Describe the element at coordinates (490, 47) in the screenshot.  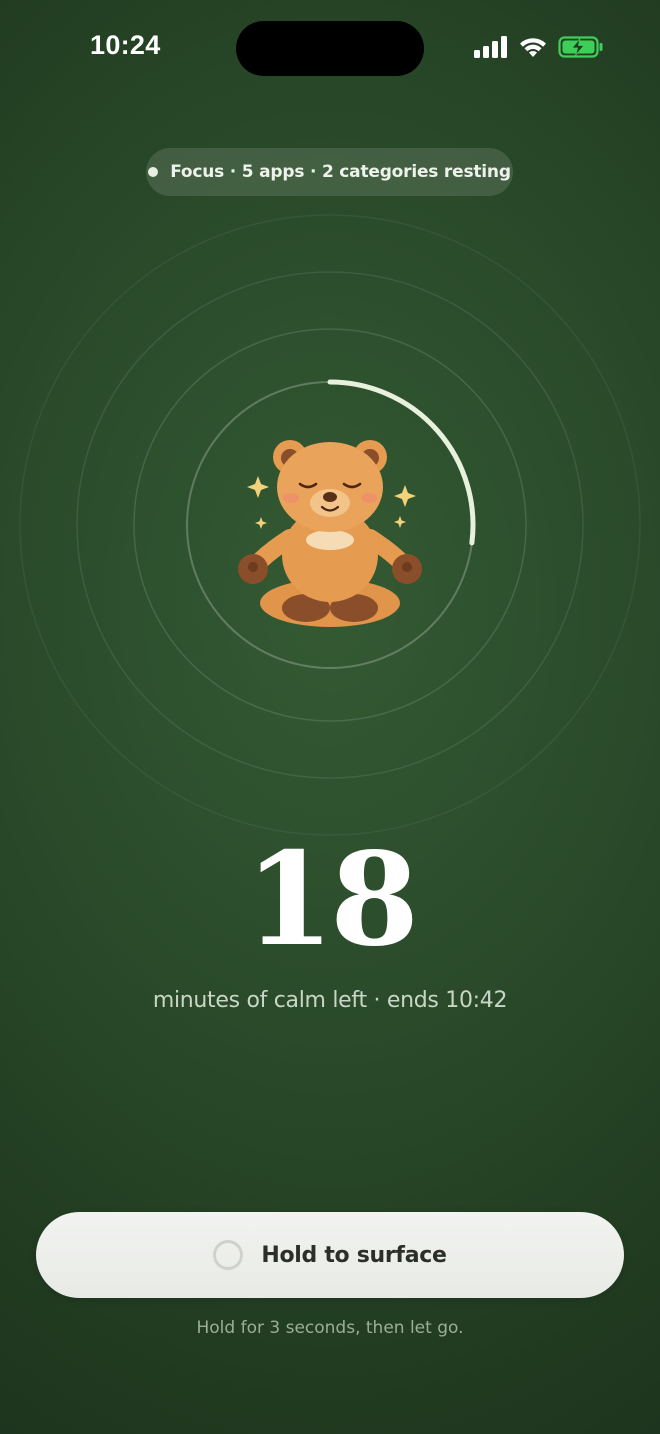
I see `cellular-signal-icon` at that location.